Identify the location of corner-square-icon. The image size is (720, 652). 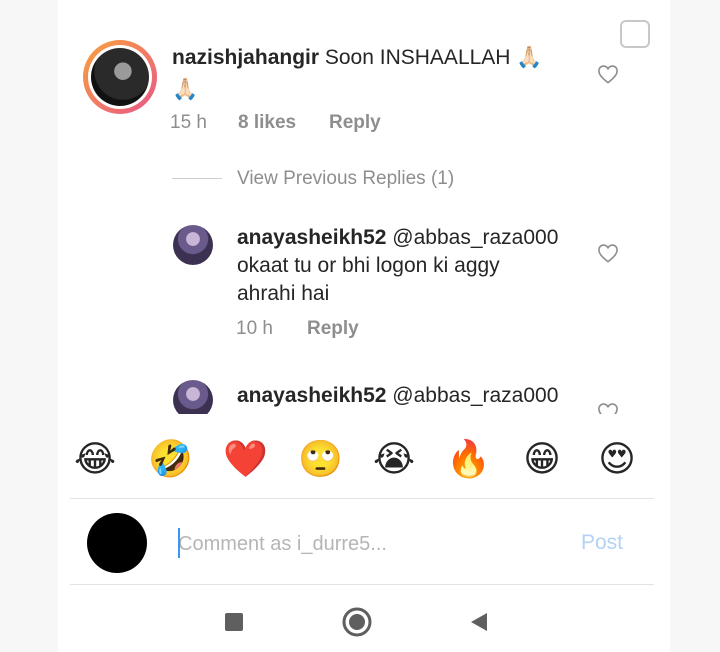
(635, 34).